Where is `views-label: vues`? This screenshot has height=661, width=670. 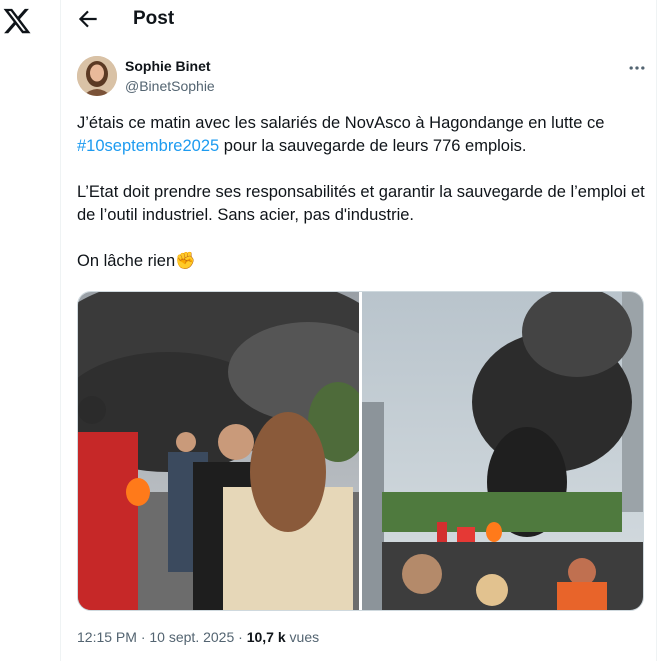 views-label: vues is located at coordinates (302, 637).